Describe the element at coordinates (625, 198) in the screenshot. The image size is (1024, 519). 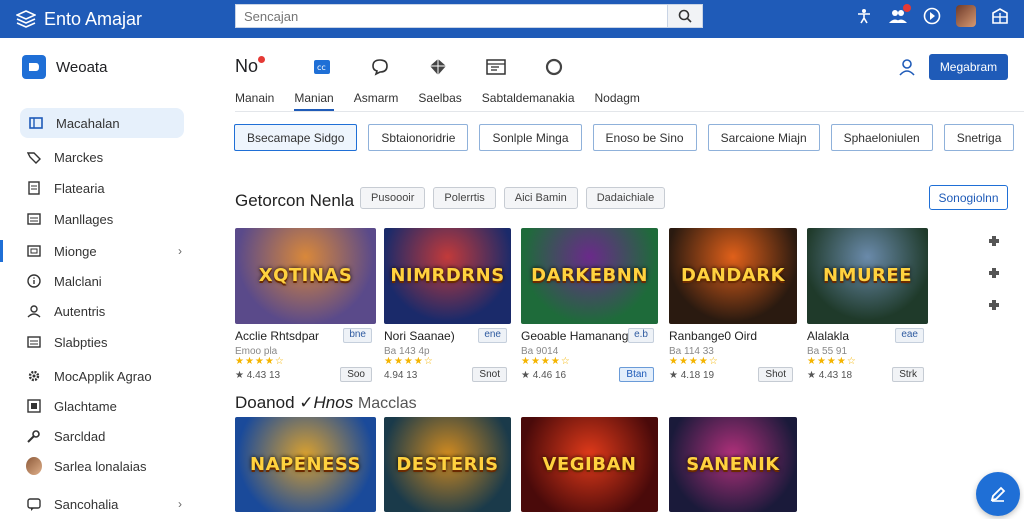
I see `filter-chip: Dadaichiale` at that location.